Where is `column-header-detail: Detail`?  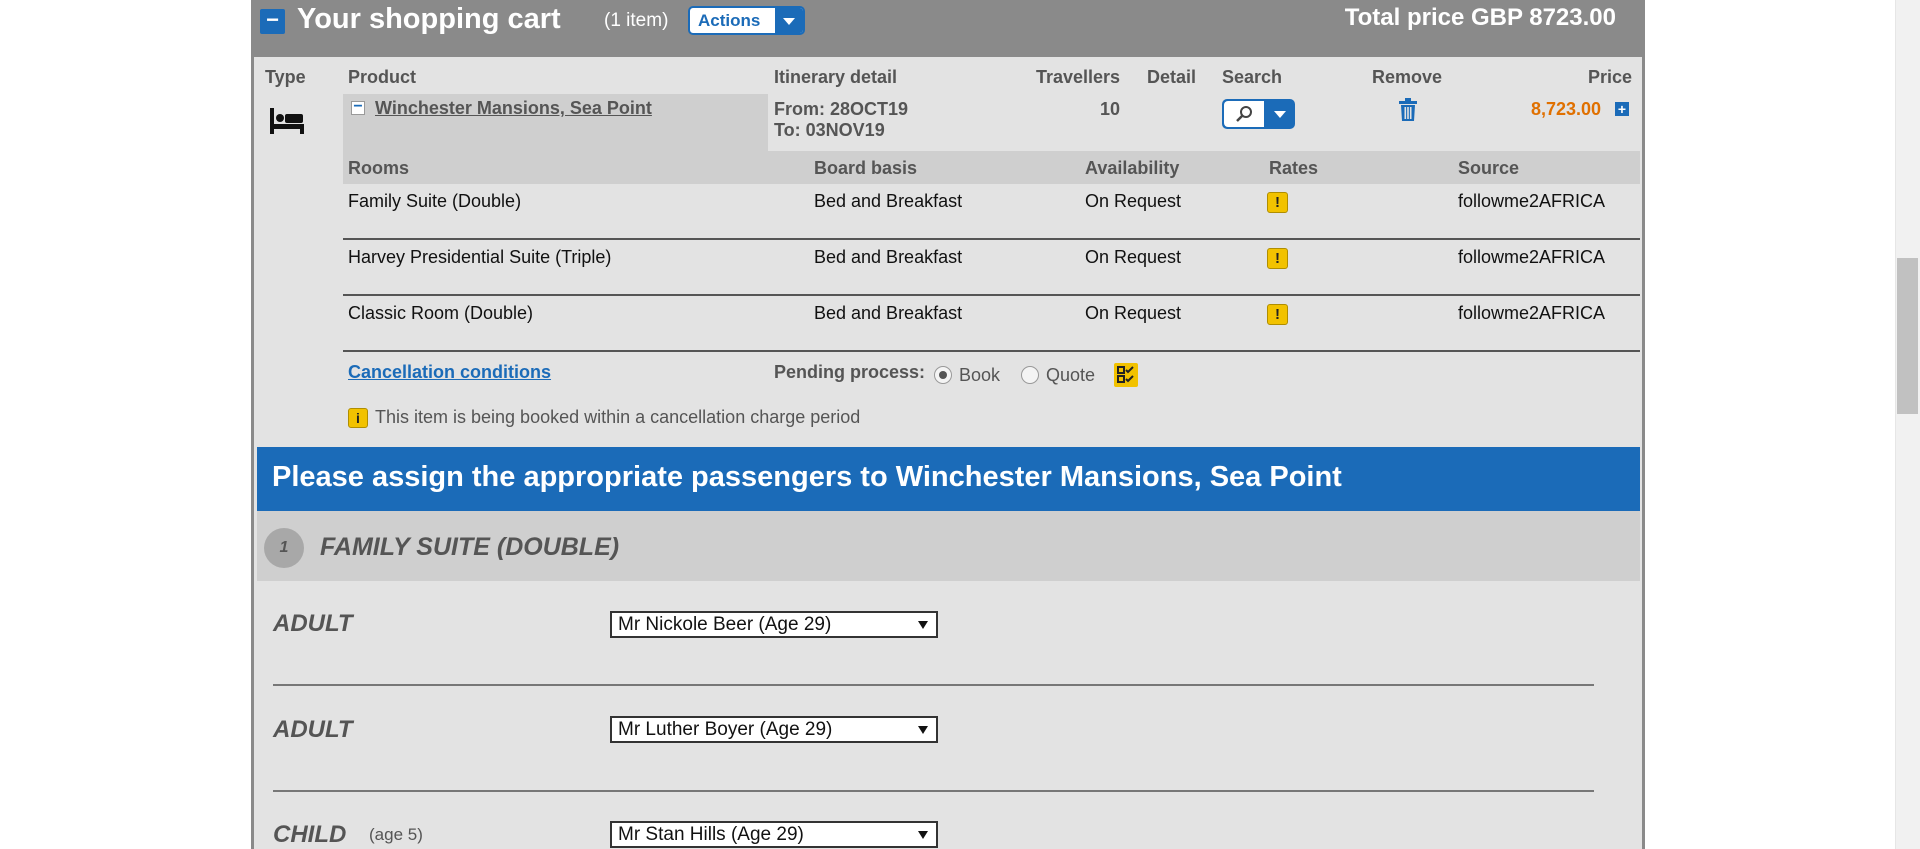 column-header-detail: Detail is located at coordinates (1172, 77).